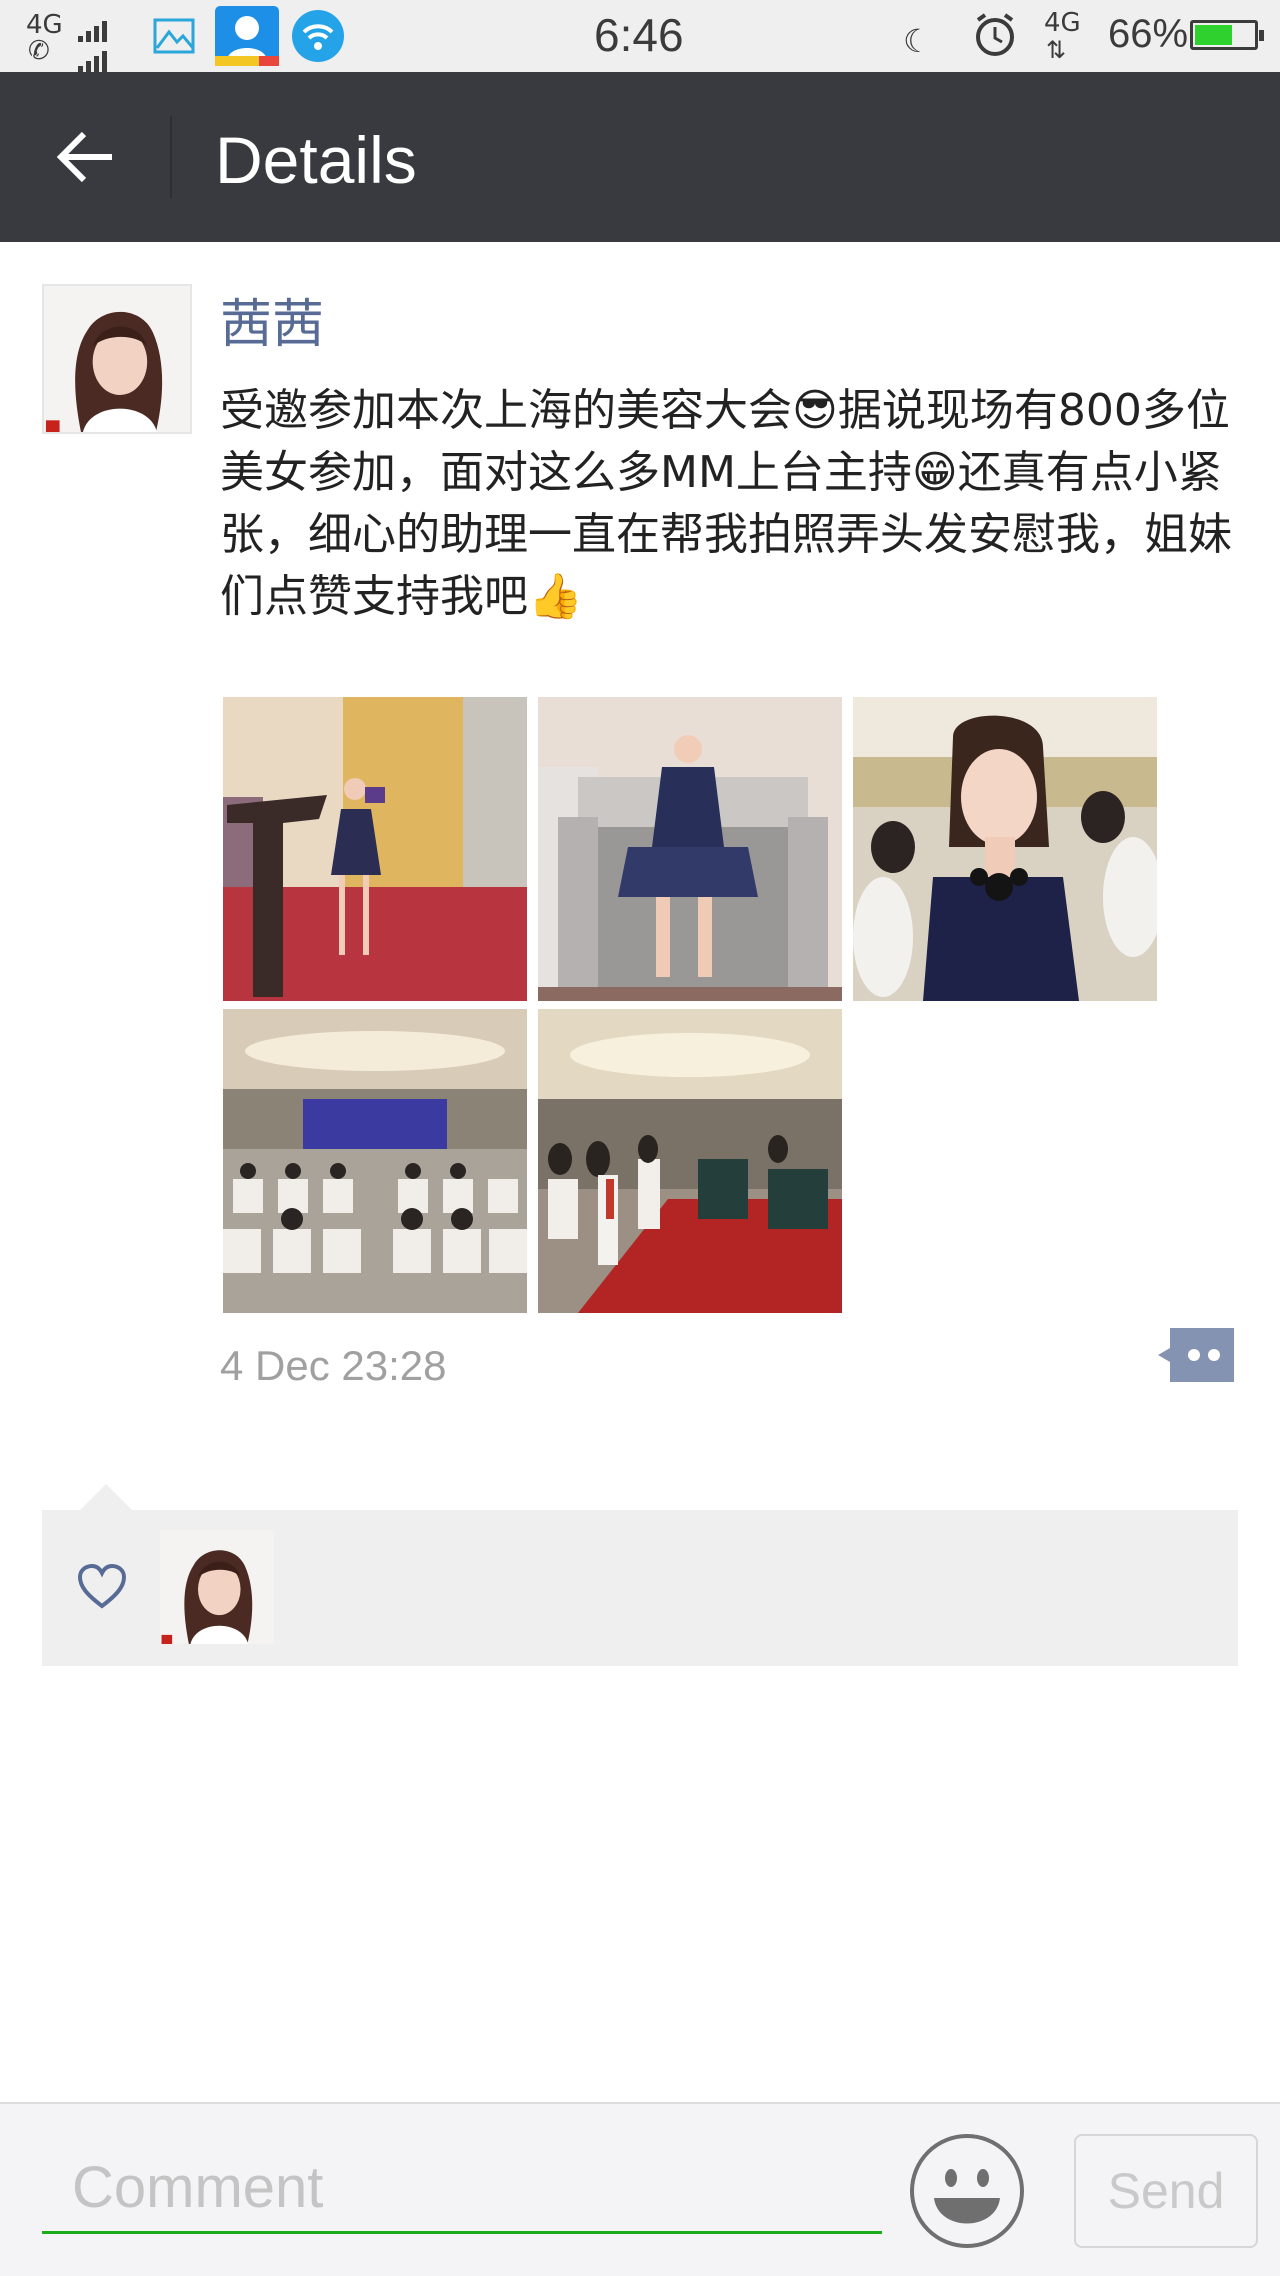 This screenshot has height=2276, width=1280. I want to click on header-divider, so click(171, 157).